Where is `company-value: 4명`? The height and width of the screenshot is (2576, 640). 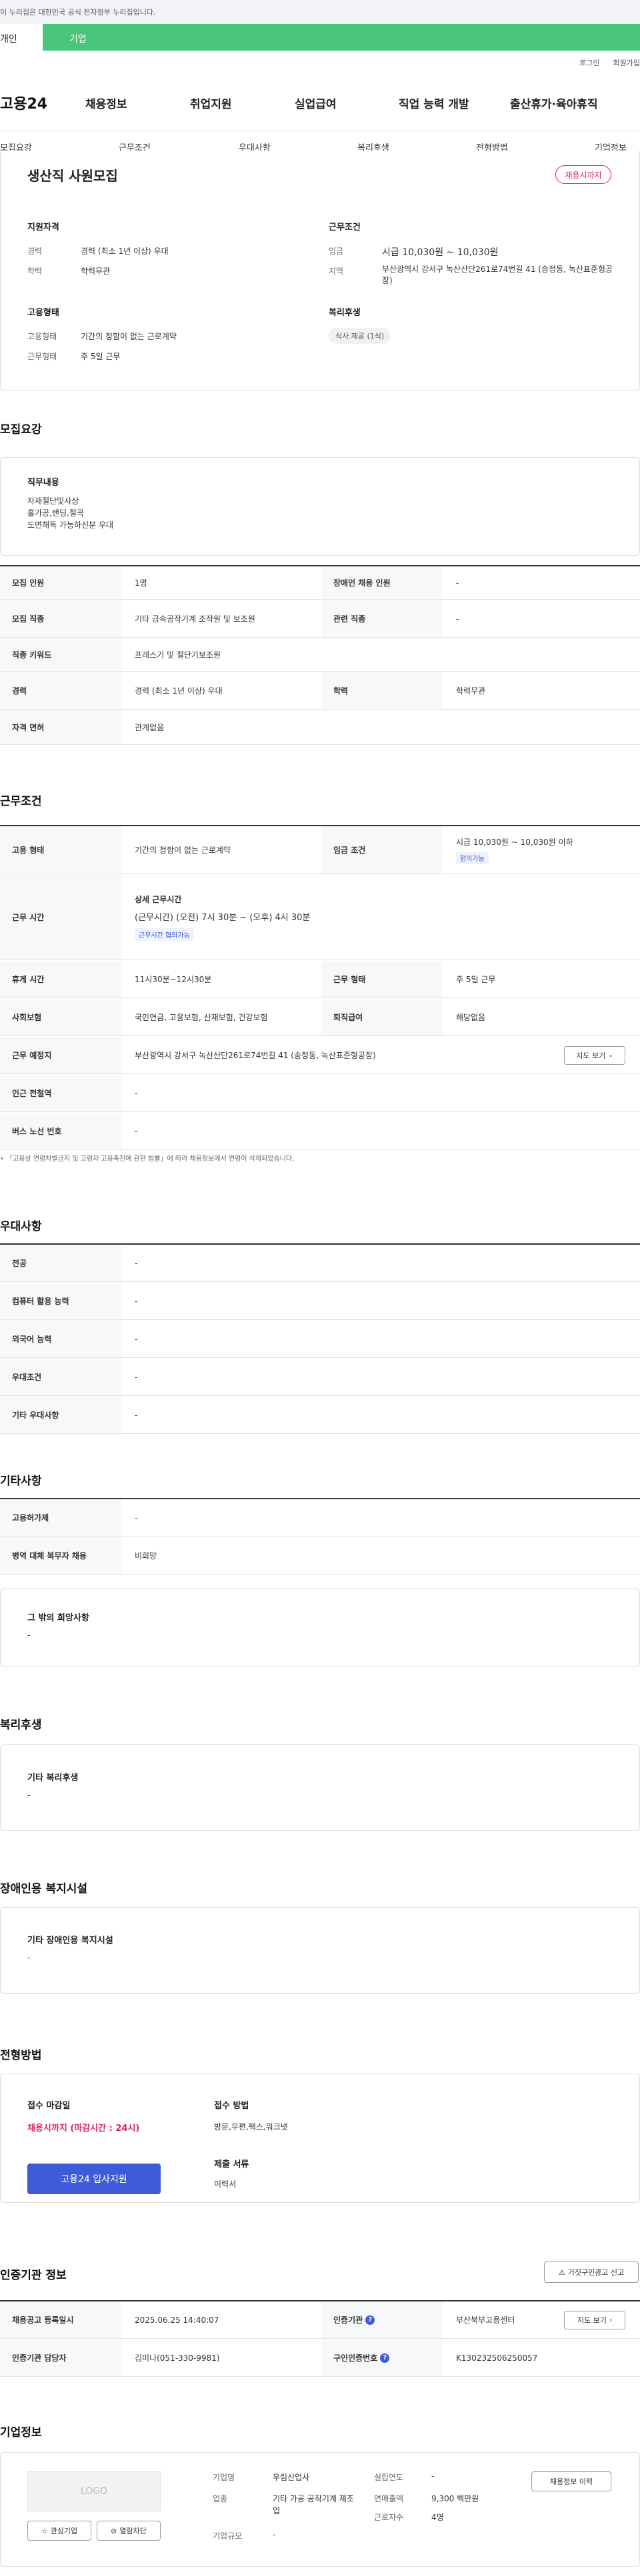 company-value: 4명 is located at coordinates (437, 2517).